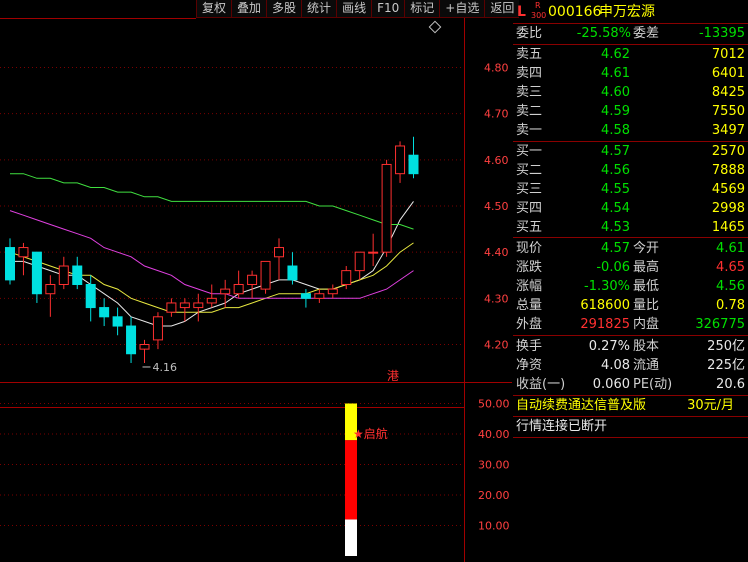 The width and height of the screenshot is (748, 562). I want to click on diff-label: 委差, so click(646, 33).